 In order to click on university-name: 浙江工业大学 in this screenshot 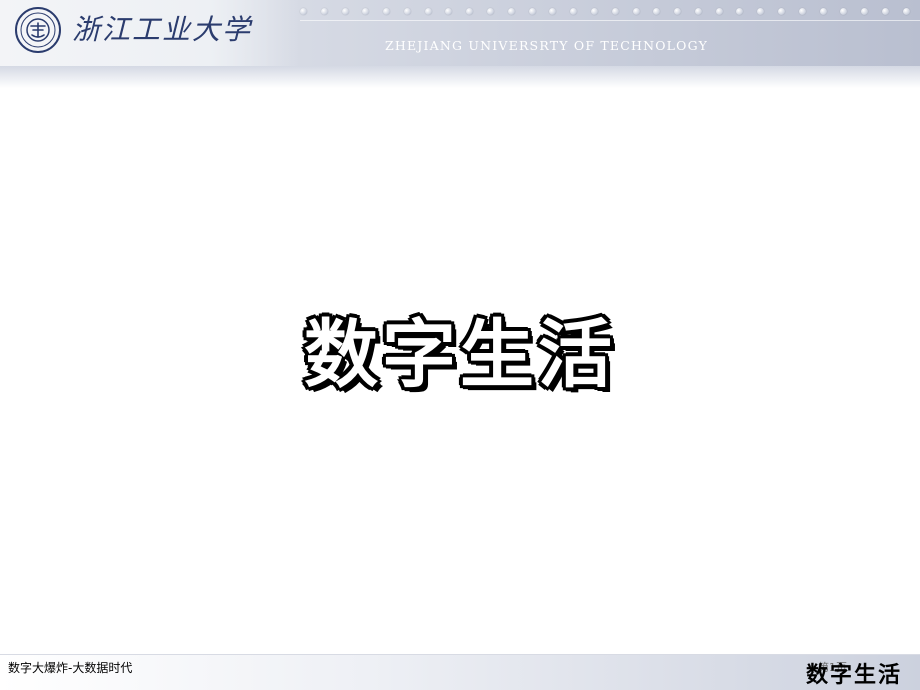, I will do `click(162, 29)`.